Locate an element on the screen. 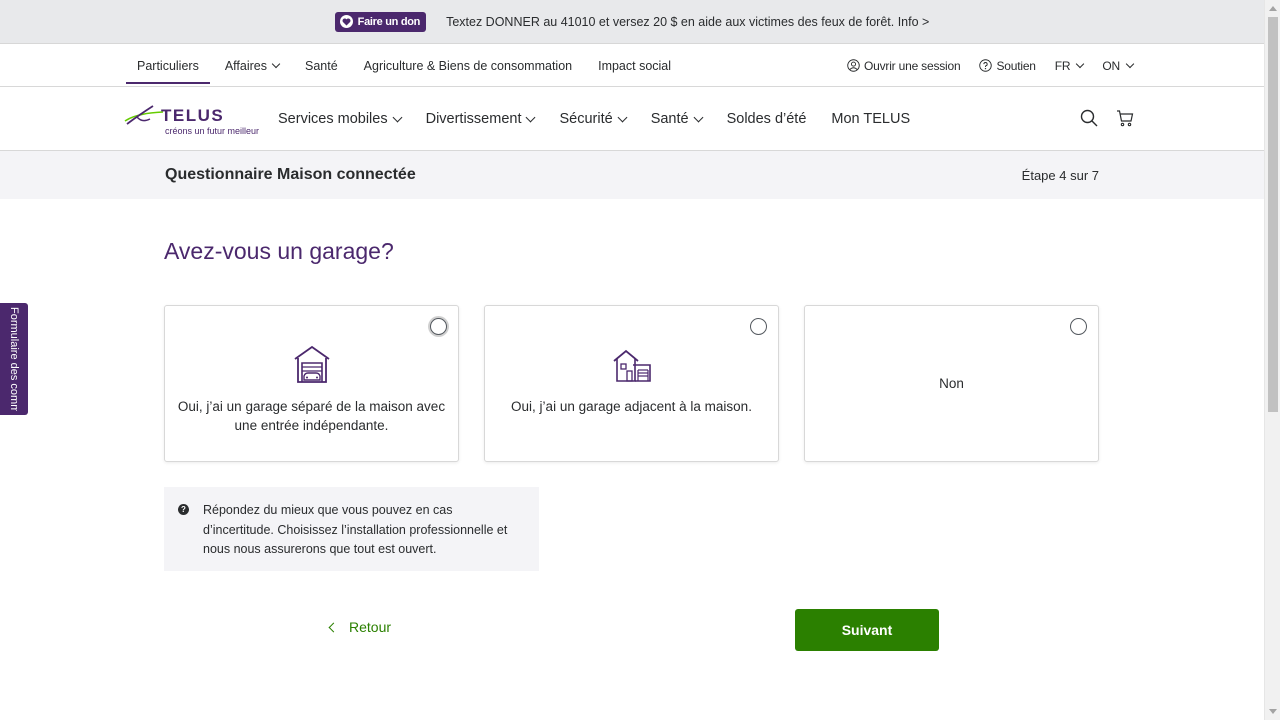 This screenshot has width=1280, height=720. nav-label: Services mobiles is located at coordinates (333, 119).